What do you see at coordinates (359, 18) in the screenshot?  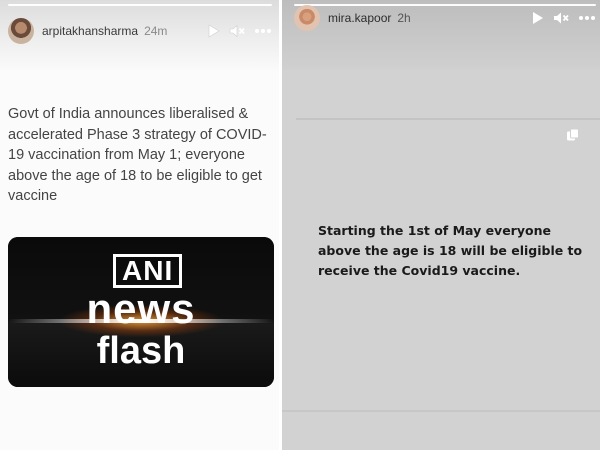 I see `username: mira.kapoor` at bounding box center [359, 18].